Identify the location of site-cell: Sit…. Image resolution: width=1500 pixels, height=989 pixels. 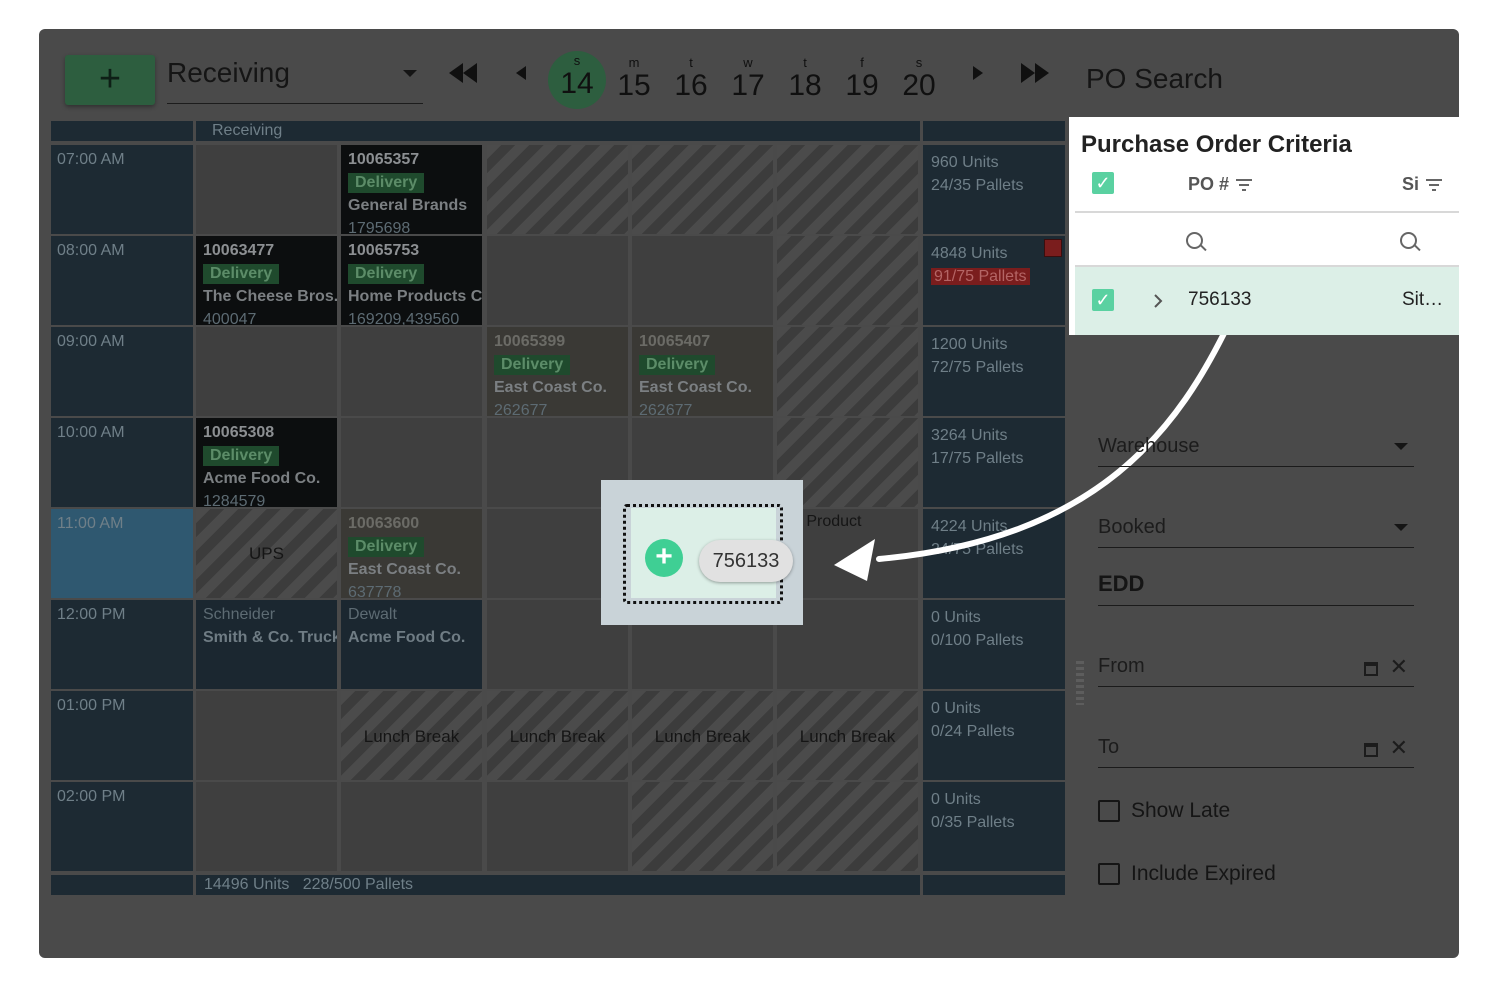
(1423, 299).